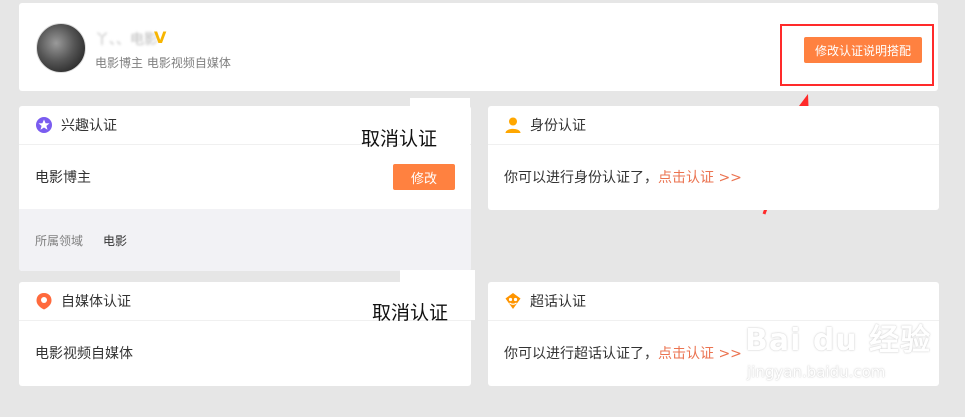 The width and height of the screenshot is (965, 417). Describe the element at coordinates (96, 302) in the screenshot. I see `media-cert-title: 自媒体认证` at that location.